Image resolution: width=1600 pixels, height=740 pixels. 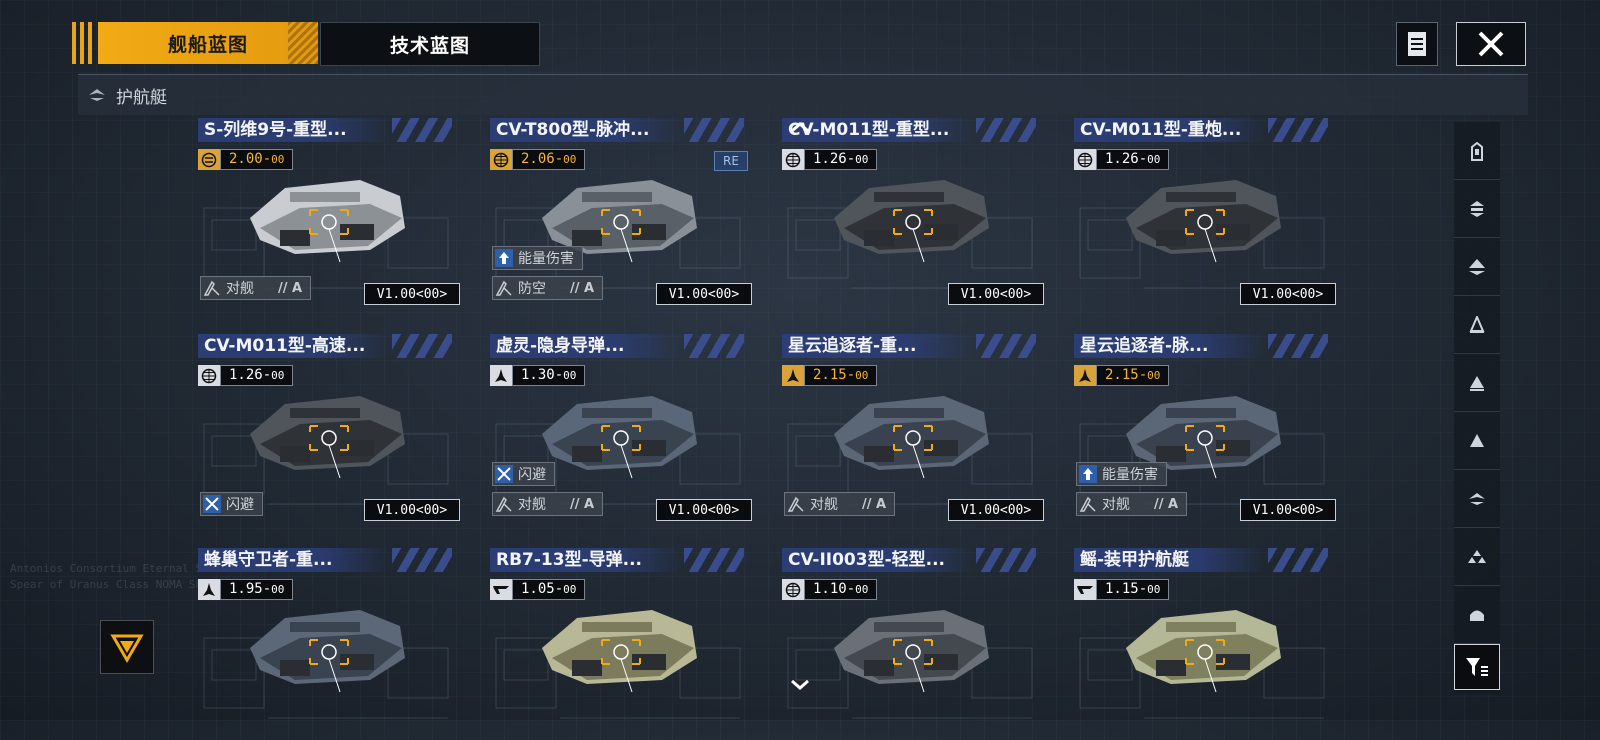 I want to click on close-button, so click(x=1491, y=44).